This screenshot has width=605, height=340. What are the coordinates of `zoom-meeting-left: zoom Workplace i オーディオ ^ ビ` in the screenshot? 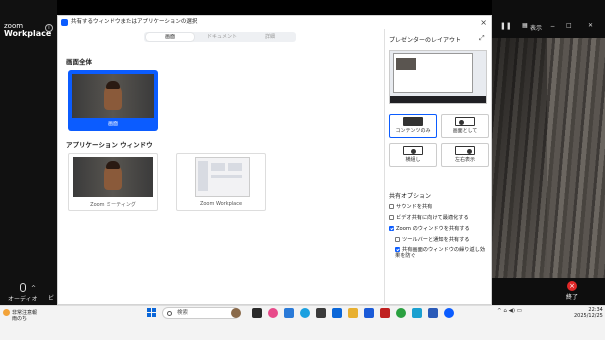 It's located at (28, 152).